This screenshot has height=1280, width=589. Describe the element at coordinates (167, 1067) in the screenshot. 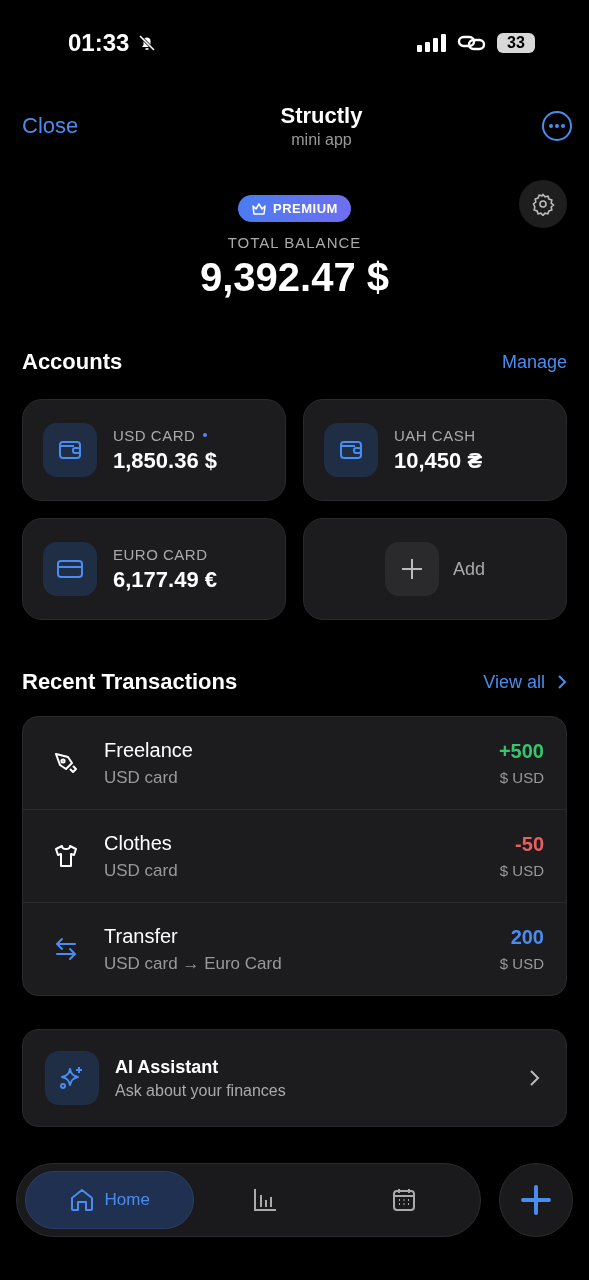

I see `assistant-title: AI Assistant` at that location.